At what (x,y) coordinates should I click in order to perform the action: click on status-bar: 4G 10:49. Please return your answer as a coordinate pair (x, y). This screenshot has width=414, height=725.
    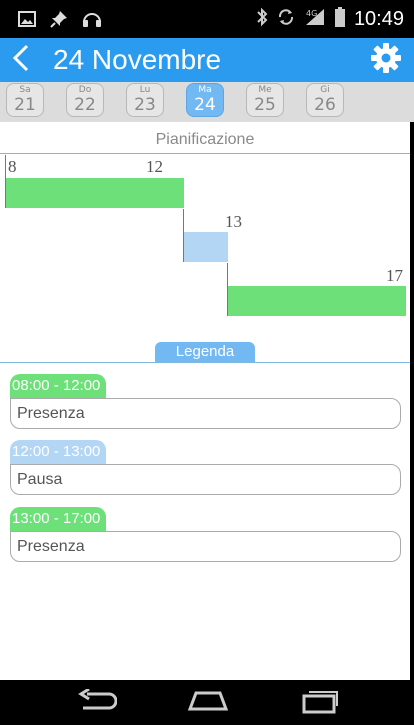
    Looking at the image, I should click on (207, 19).